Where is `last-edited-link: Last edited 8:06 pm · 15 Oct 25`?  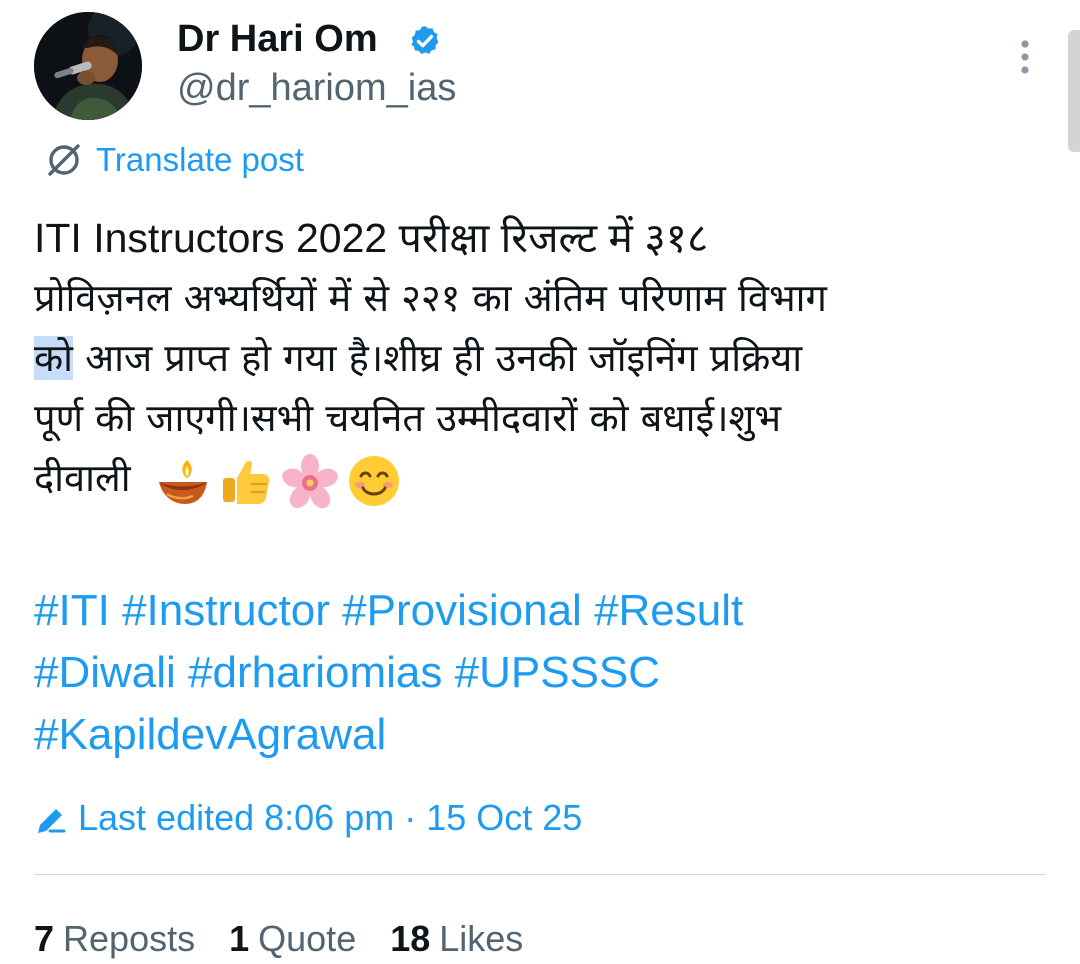
last-edited-link: Last edited 8:06 pm · 15 Oct 25 is located at coordinates (308, 818).